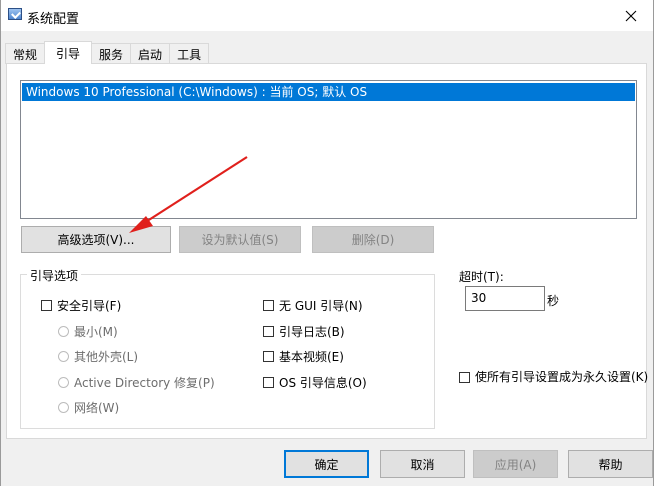 The width and height of the screenshot is (654, 486). Describe the element at coordinates (481, 277) in the screenshot. I see `timeout-label: 超时(T):` at that location.